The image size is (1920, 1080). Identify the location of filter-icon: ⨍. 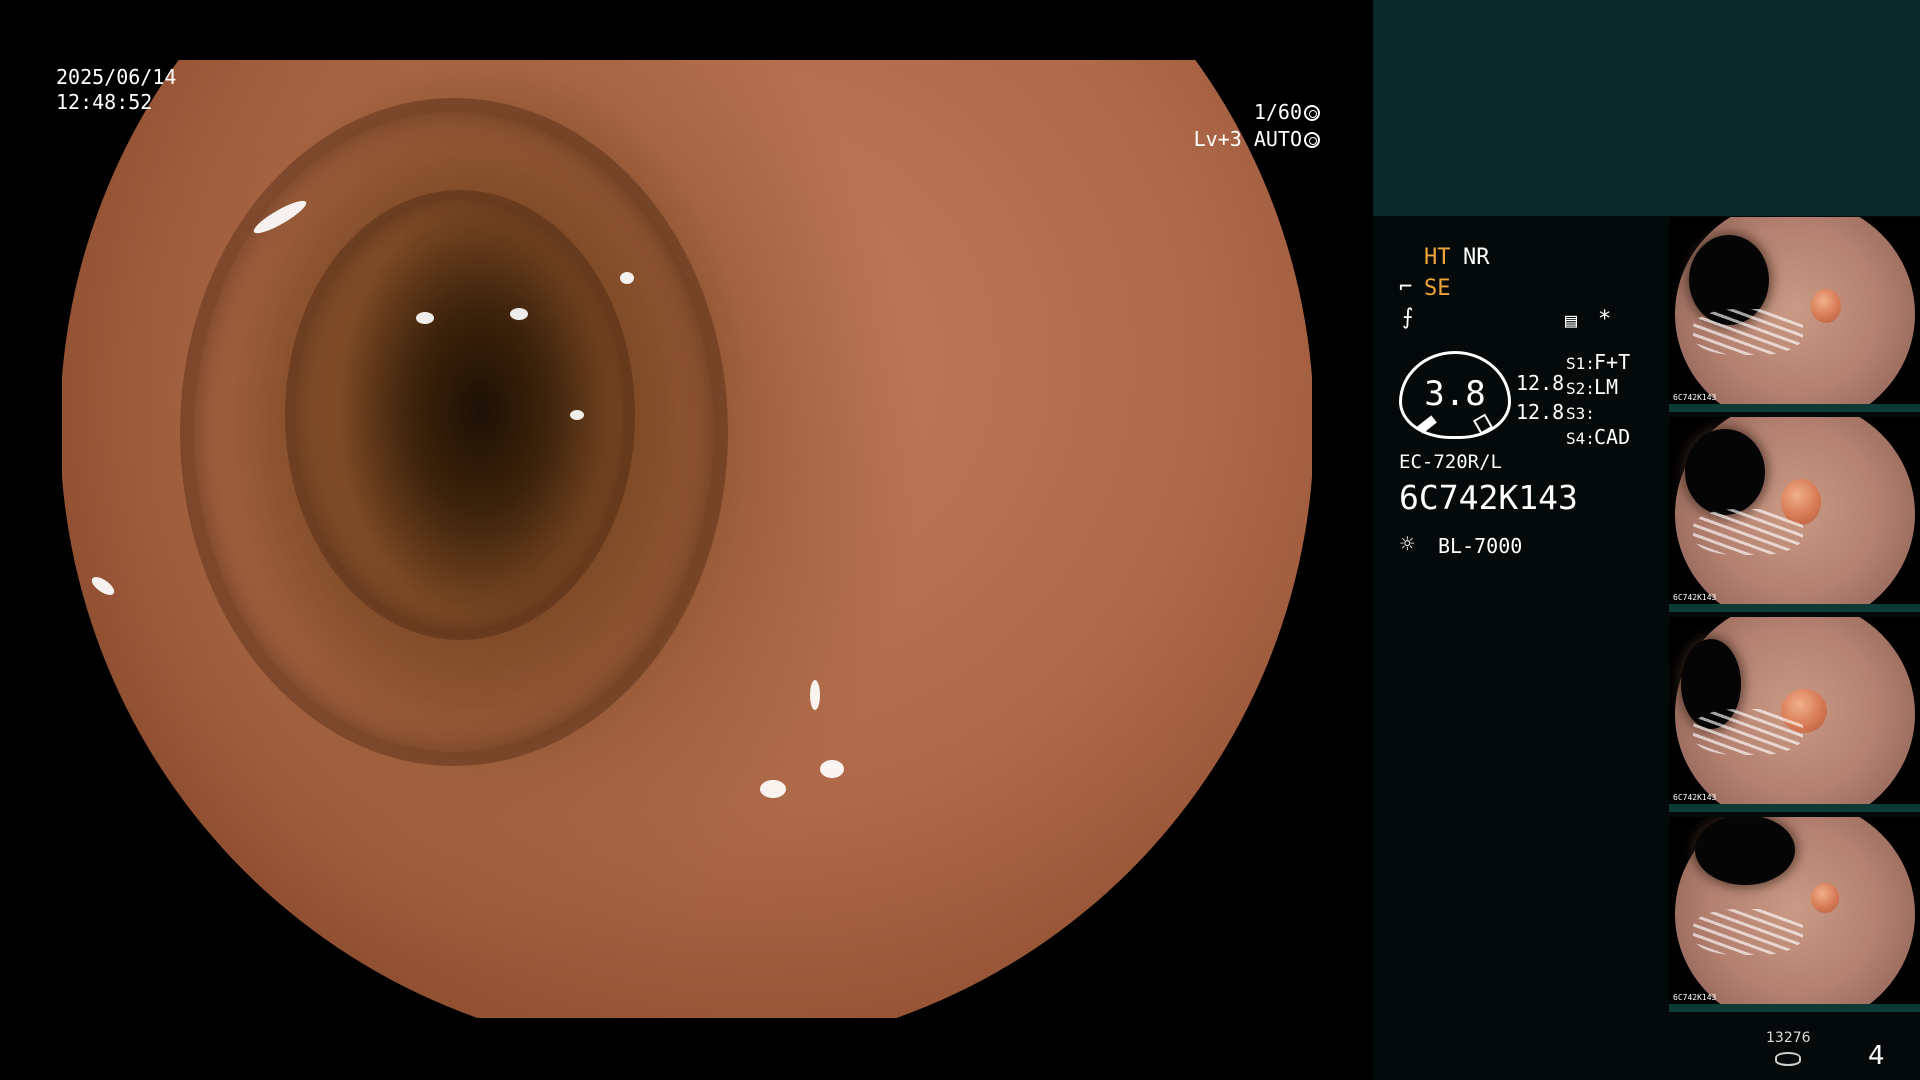
(1408, 317).